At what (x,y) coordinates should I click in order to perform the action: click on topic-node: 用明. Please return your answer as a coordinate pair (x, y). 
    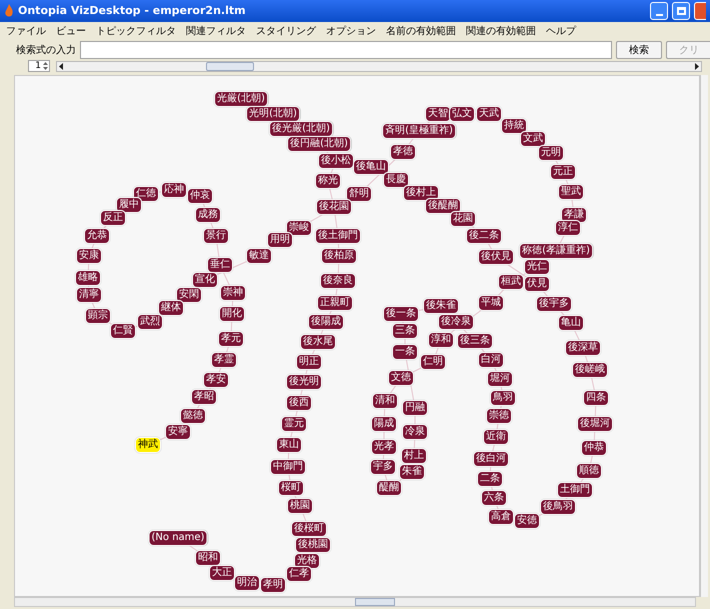
    Looking at the image, I should click on (280, 240).